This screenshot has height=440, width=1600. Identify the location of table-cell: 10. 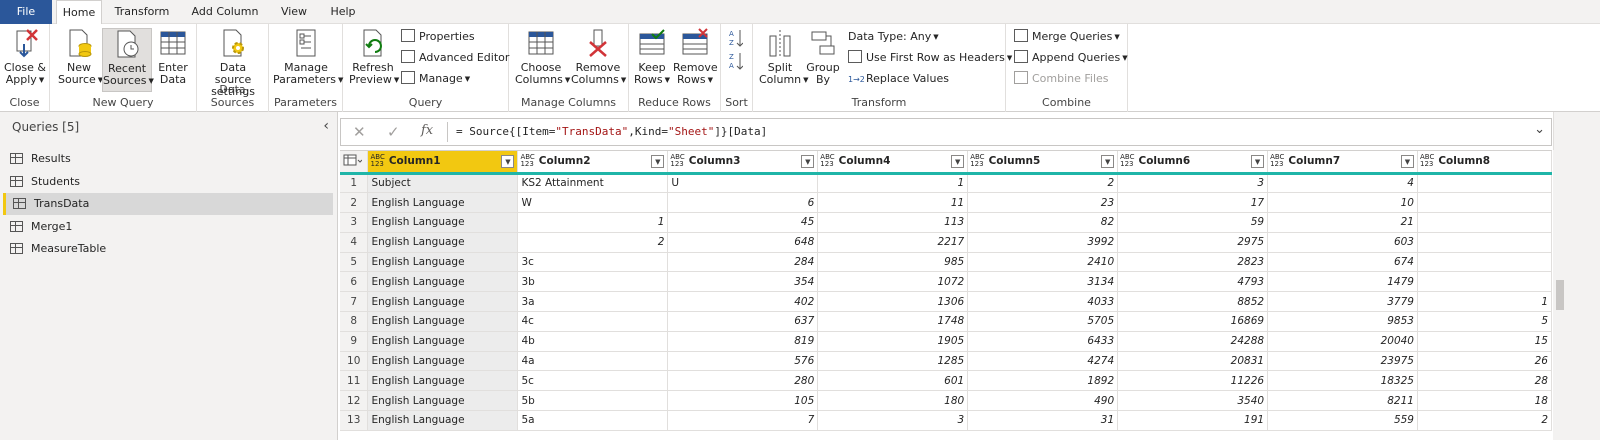
(1342, 203).